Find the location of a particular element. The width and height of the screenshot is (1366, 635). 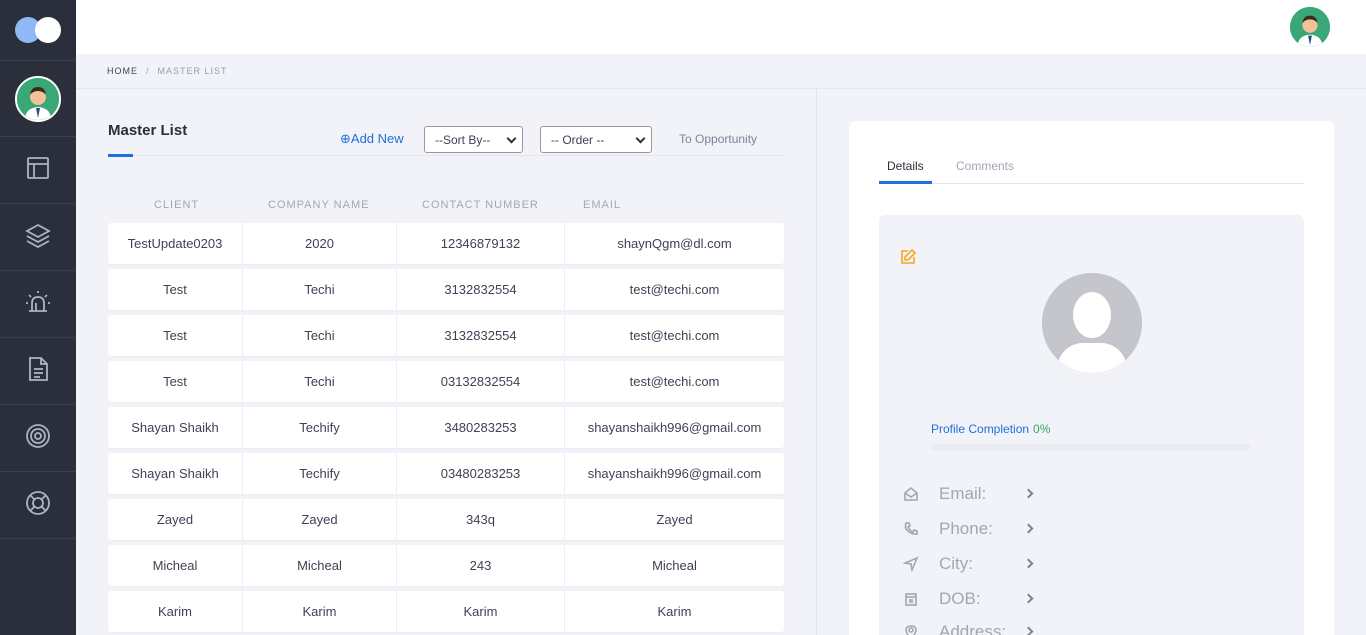

column-header-email: EMAIL is located at coordinates (602, 205).